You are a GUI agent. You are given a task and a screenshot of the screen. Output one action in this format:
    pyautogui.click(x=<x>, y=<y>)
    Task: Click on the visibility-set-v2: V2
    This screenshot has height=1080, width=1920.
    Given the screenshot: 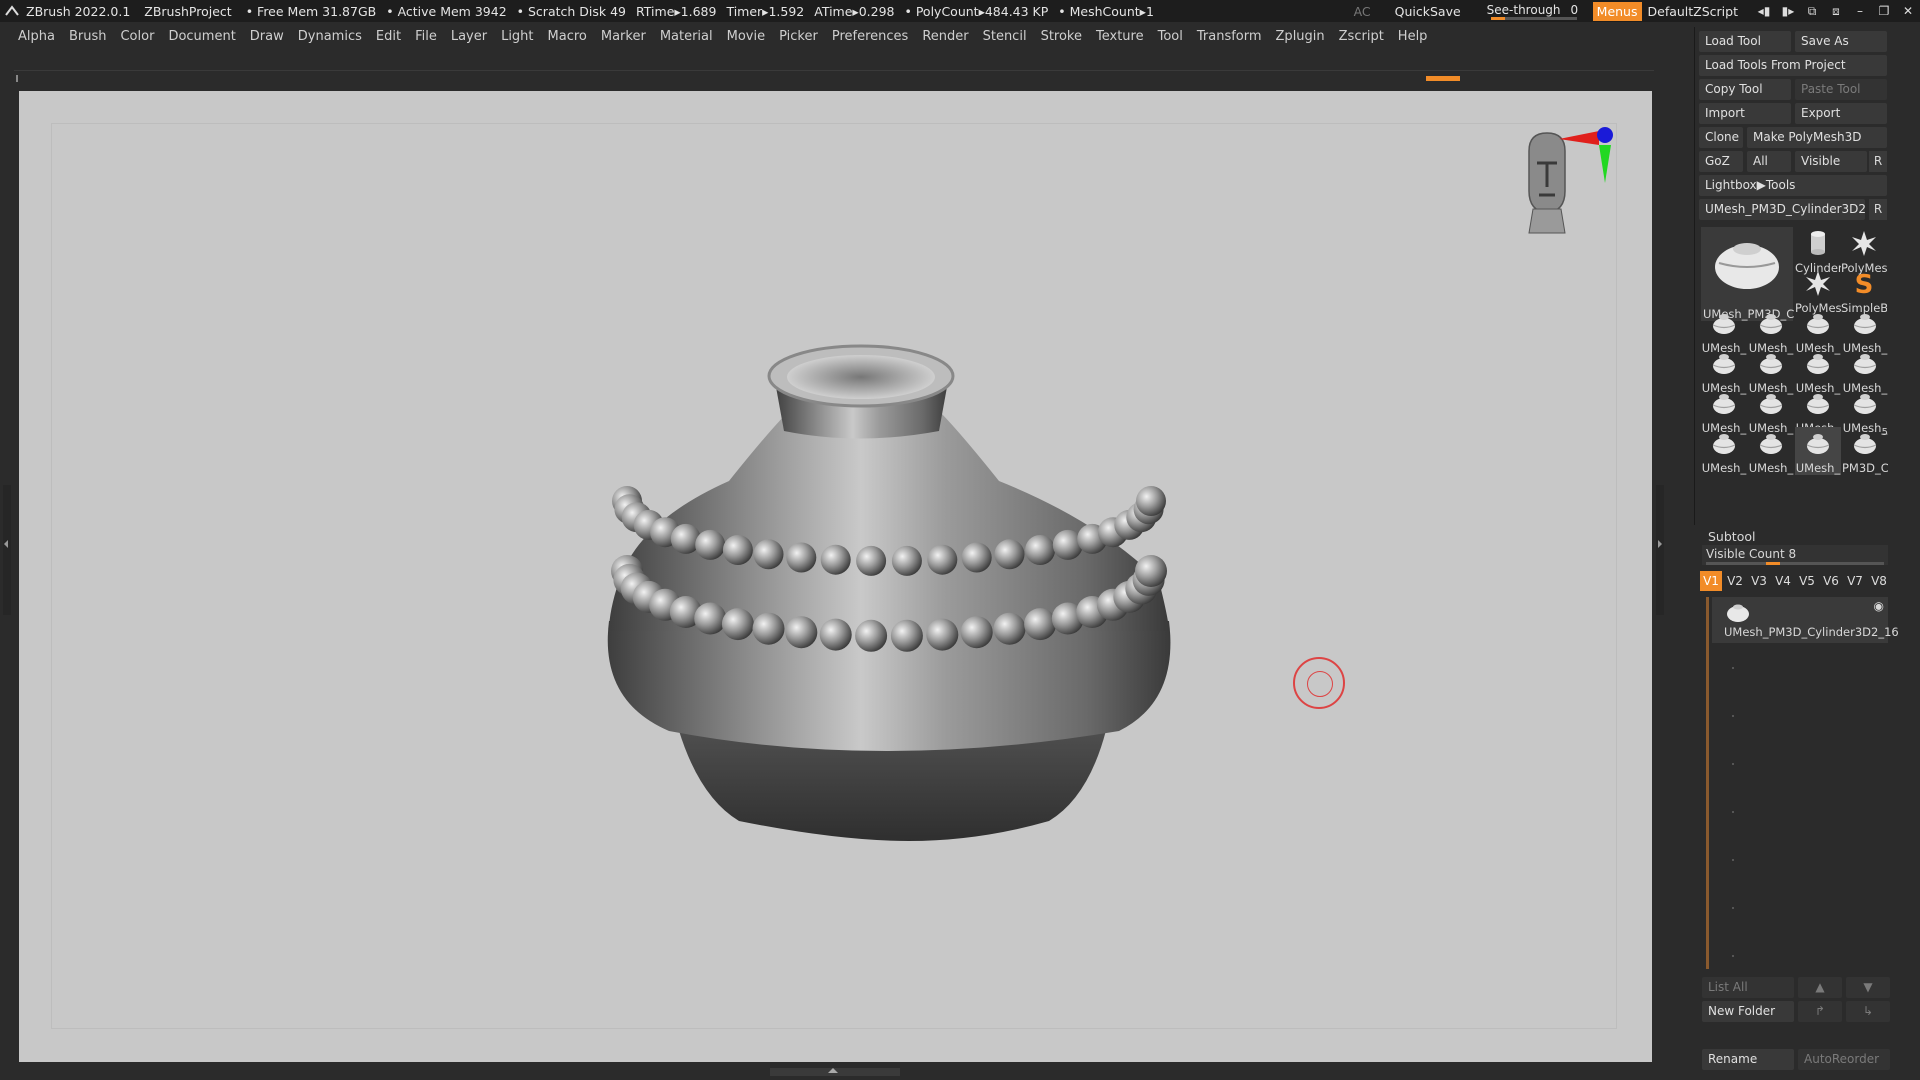 What is the action you would take?
    pyautogui.click(x=1735, y=581)
    